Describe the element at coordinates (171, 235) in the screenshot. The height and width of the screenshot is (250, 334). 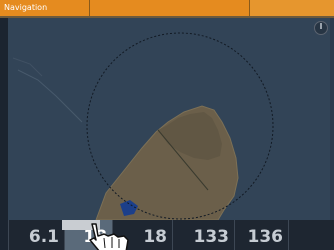
I see `data-bar: 6.1 18 18 133 136` at that location.